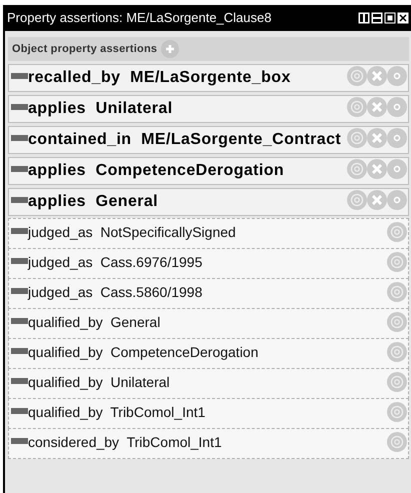 The width and height of the screenshot is (411, 493). I want to click on assertion-text: qualified_by General, so click(94, 322).